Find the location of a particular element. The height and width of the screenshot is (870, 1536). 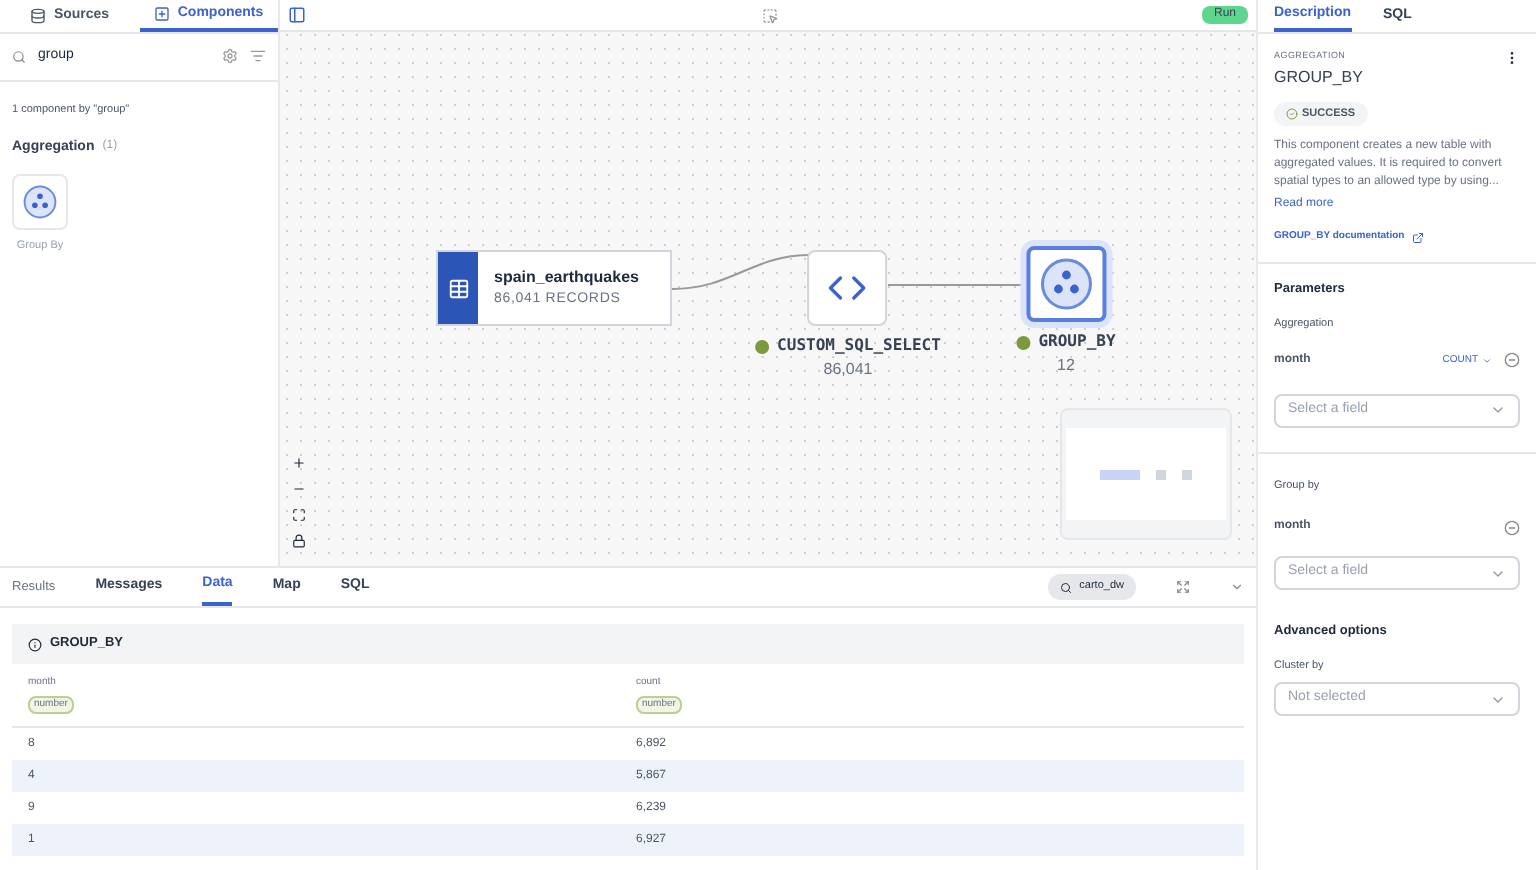

lock-icon is located at coordinates (299, 541).